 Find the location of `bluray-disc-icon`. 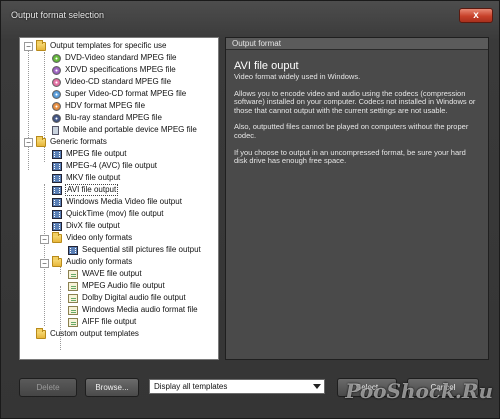

bluray-disc-icon is located at coordinates (56, 118).